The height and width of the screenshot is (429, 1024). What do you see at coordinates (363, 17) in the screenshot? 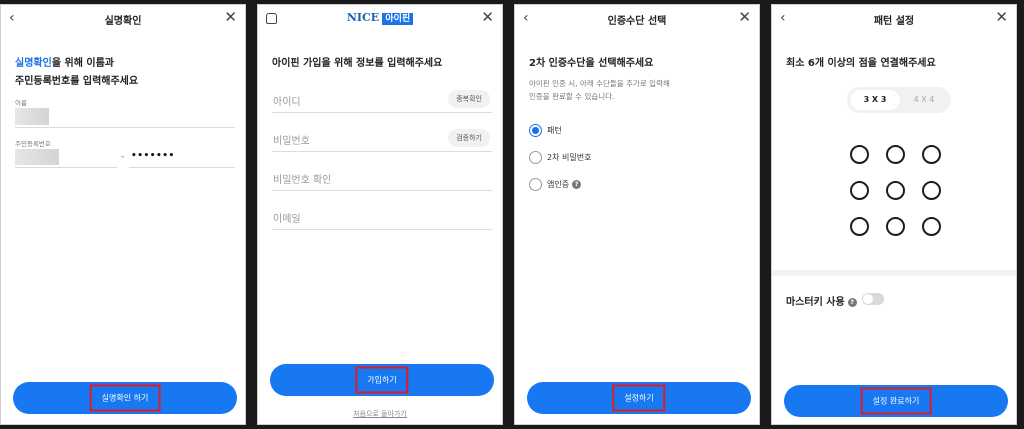
I see `brand-nice: NICE` at bounding box center [363, 17].